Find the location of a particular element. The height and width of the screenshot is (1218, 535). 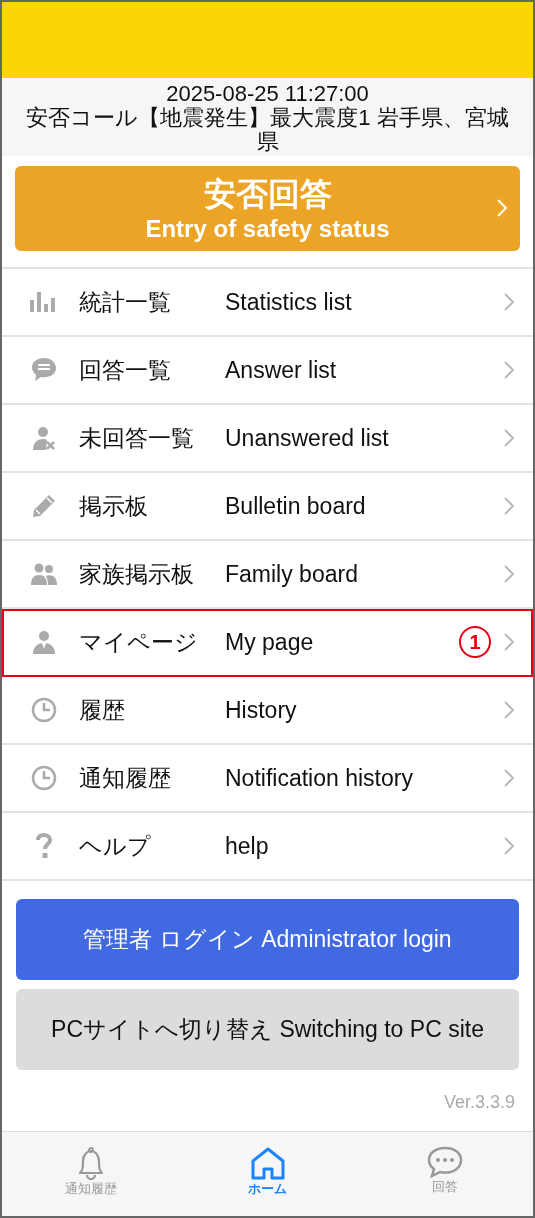

menu-item: ヘルプ help is located at coordinates (267, 847).